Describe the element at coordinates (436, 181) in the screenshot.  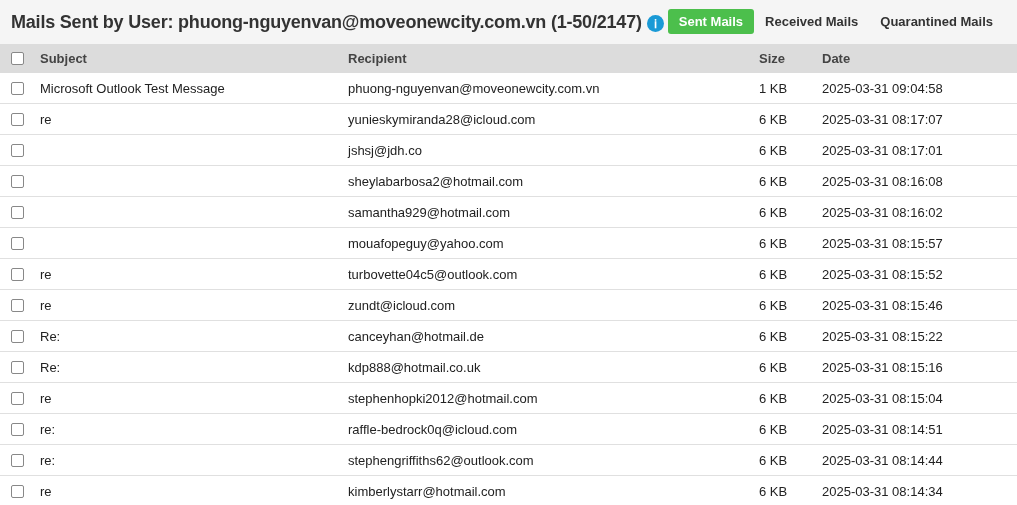
I see `recipient-cell: sheylabarbosa2@hotmail.com` at that location.